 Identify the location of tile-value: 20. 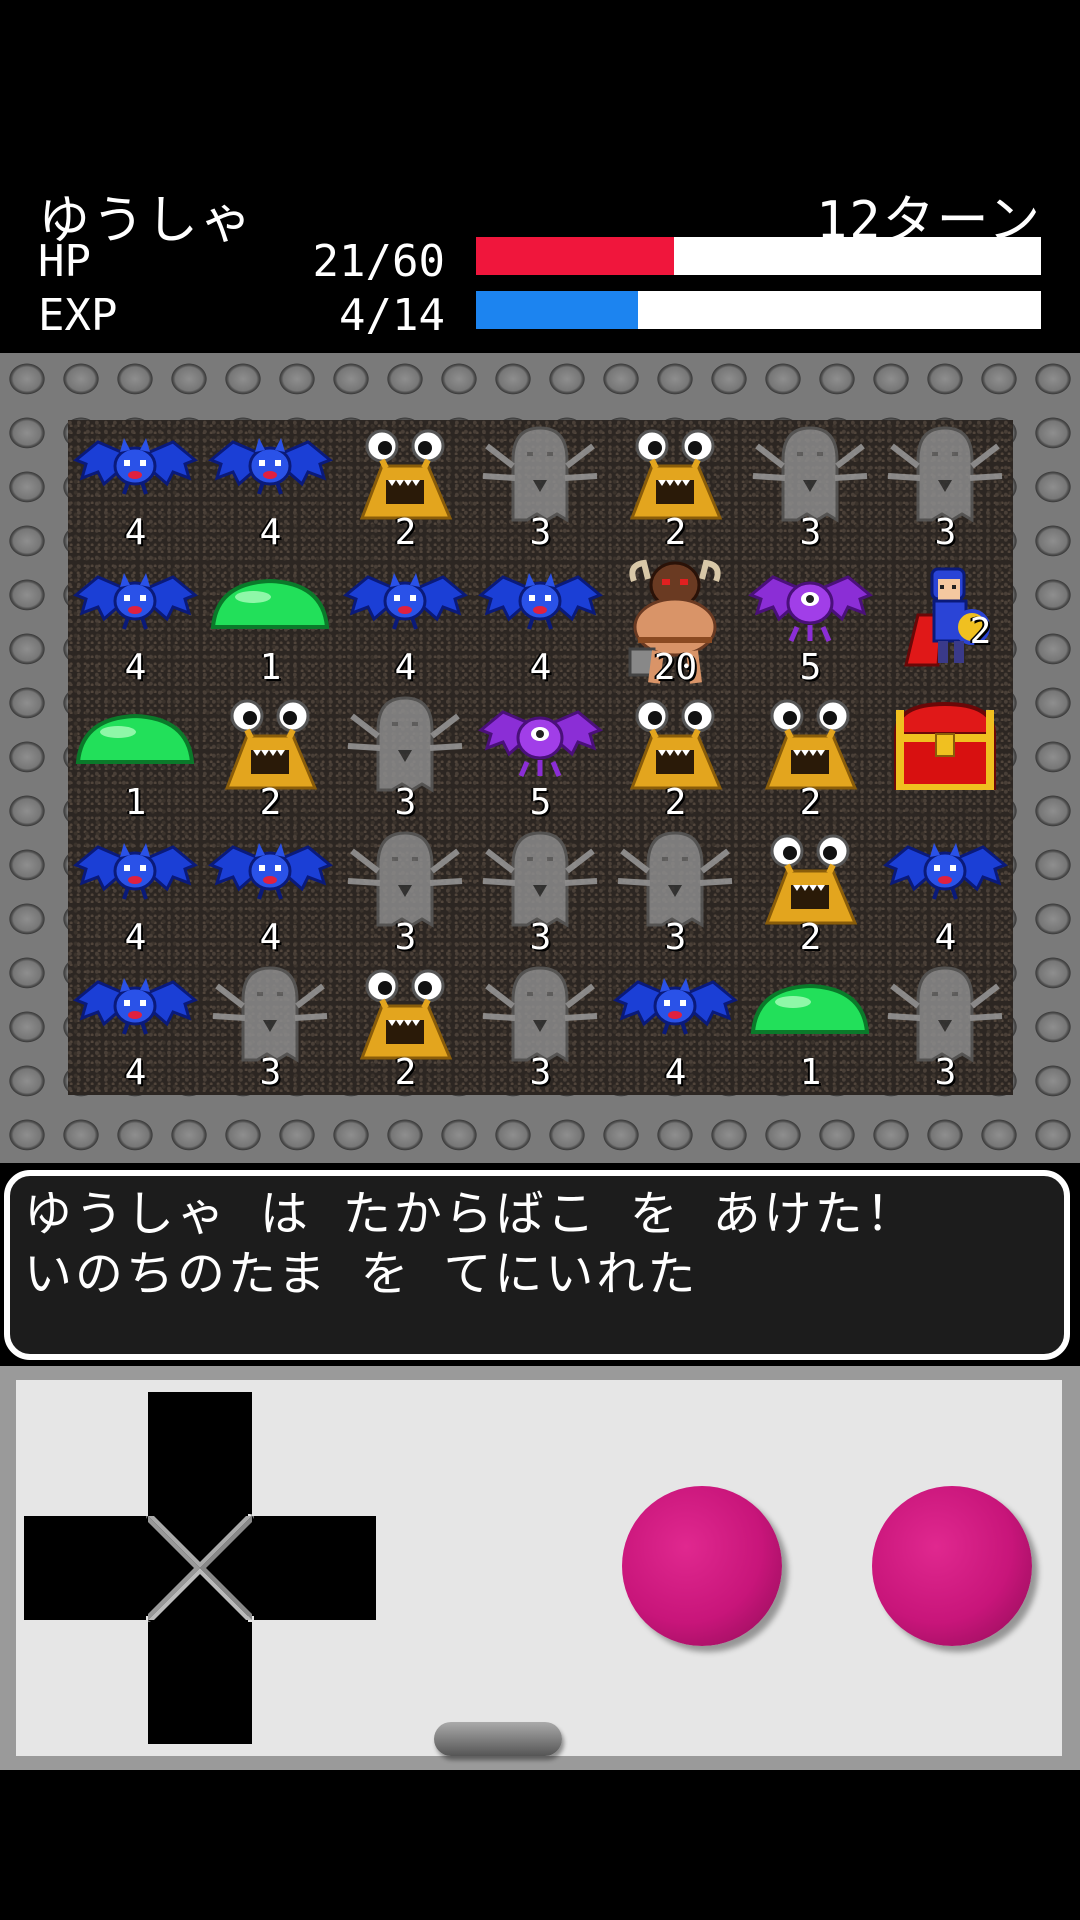
(675, 667).